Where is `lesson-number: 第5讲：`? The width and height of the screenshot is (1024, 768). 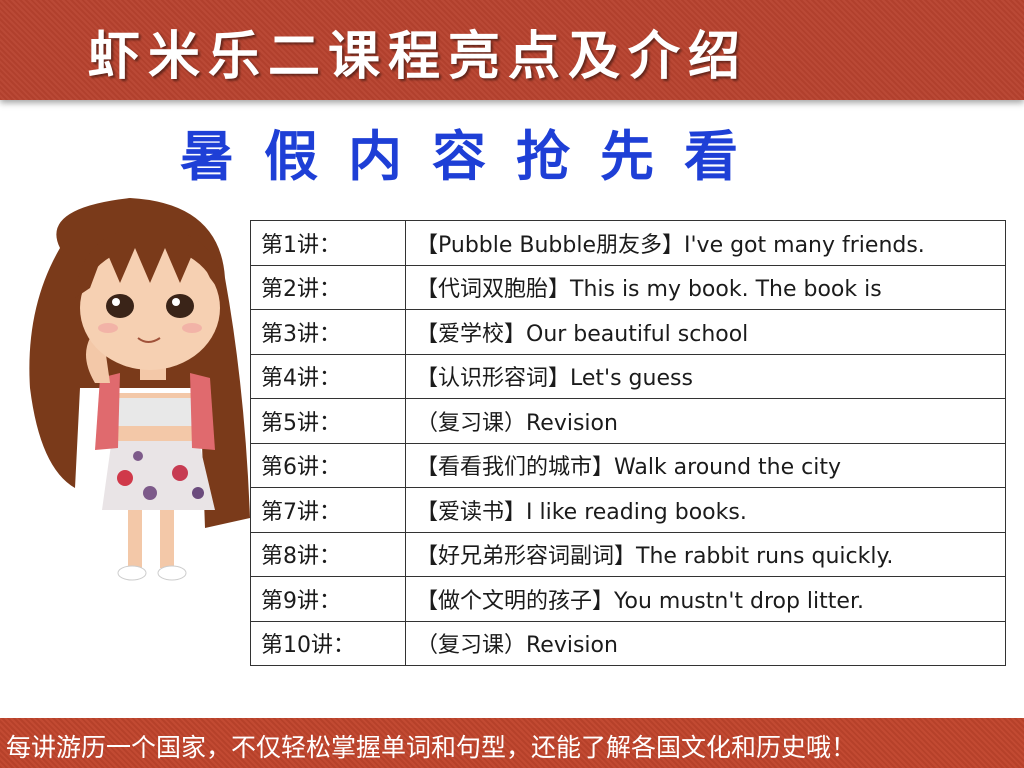 lesson-number: 第5讲： is located at coordinates (328, 421).